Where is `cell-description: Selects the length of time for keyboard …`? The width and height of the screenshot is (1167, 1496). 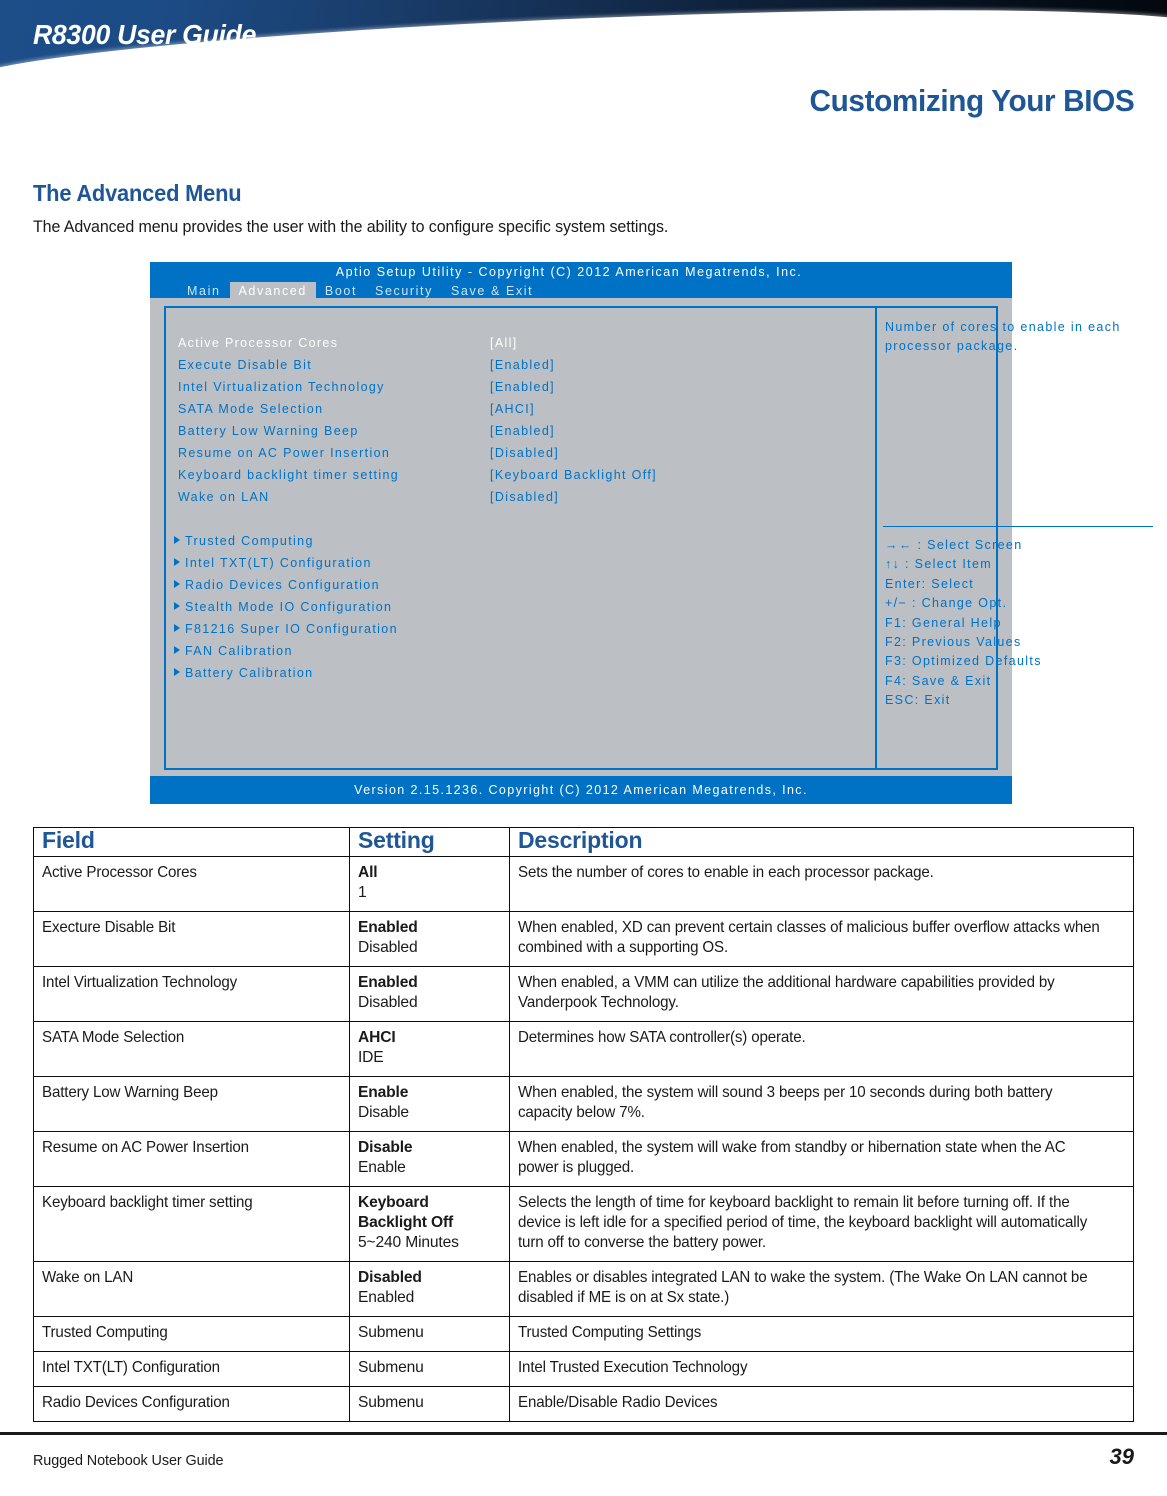
cell-description: Selects the length of time for keyboard … is located at coordinates (821, 1224).